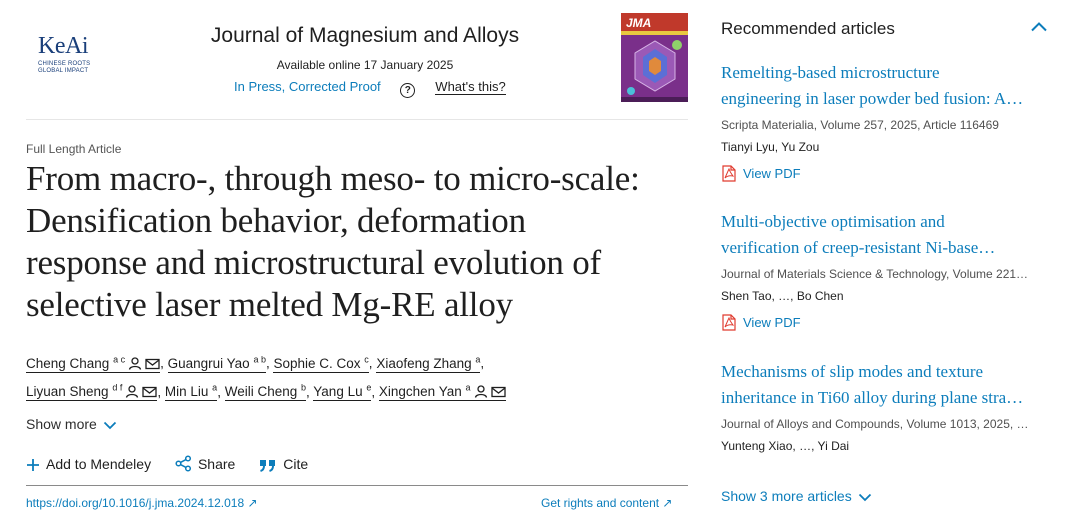 The height and width of the screenshot is (519, 1076). I want to click on article-authors: Shen Tao, …, Bo Chen, so click(782, 296).